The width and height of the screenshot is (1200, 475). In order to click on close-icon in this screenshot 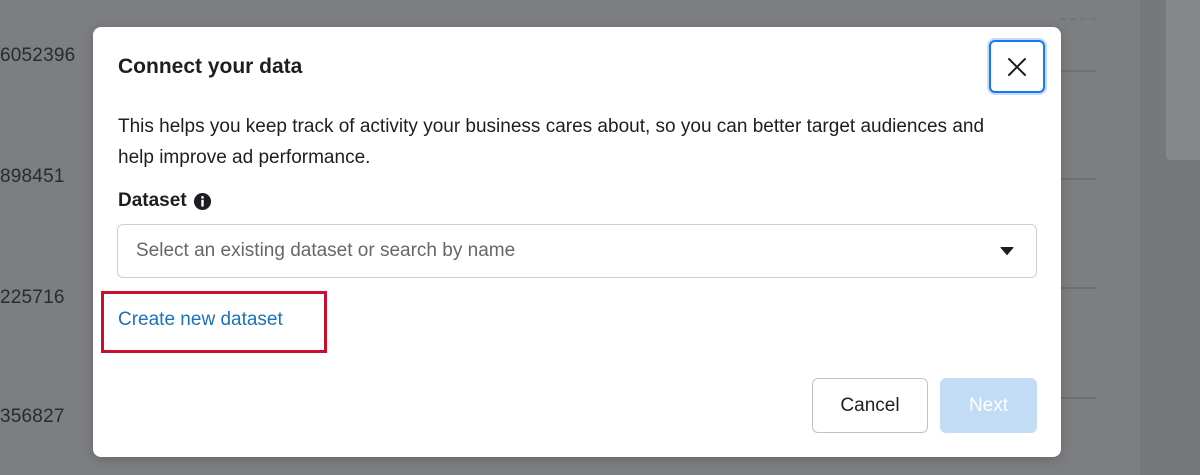, I will do `click(1017, 66)`.